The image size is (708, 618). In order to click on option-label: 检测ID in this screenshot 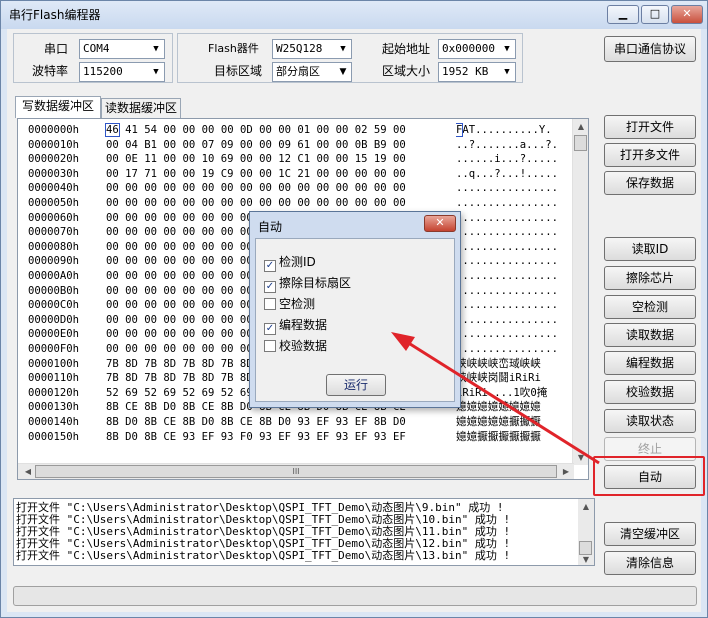, I will do `click(297, 262)`.